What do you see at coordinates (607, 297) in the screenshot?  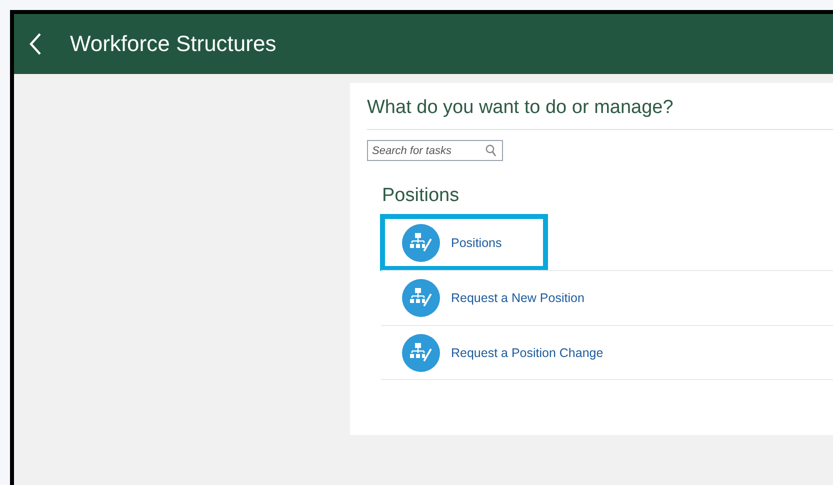 I see `task-item: Request a New Position` at bounding box center [607, 297].